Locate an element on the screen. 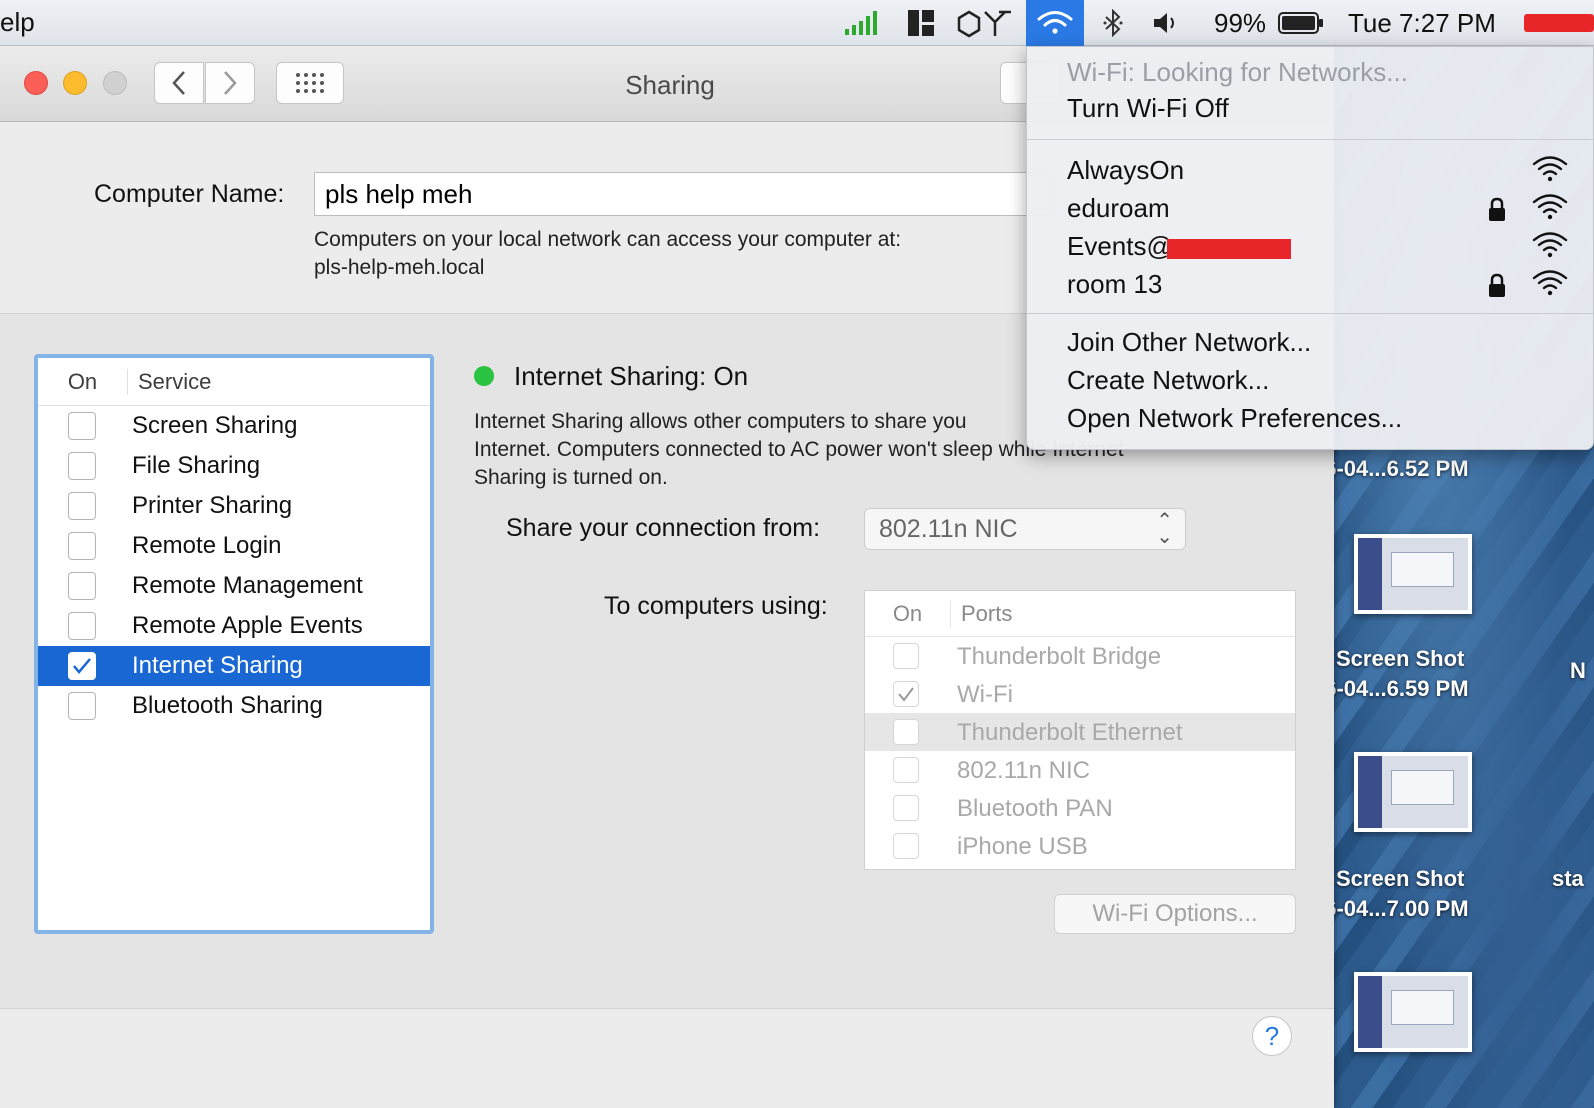 The width and height of the screenshot is (1594, 1108). ports-list-header: On Ports is located at coordinates (1080, 614).